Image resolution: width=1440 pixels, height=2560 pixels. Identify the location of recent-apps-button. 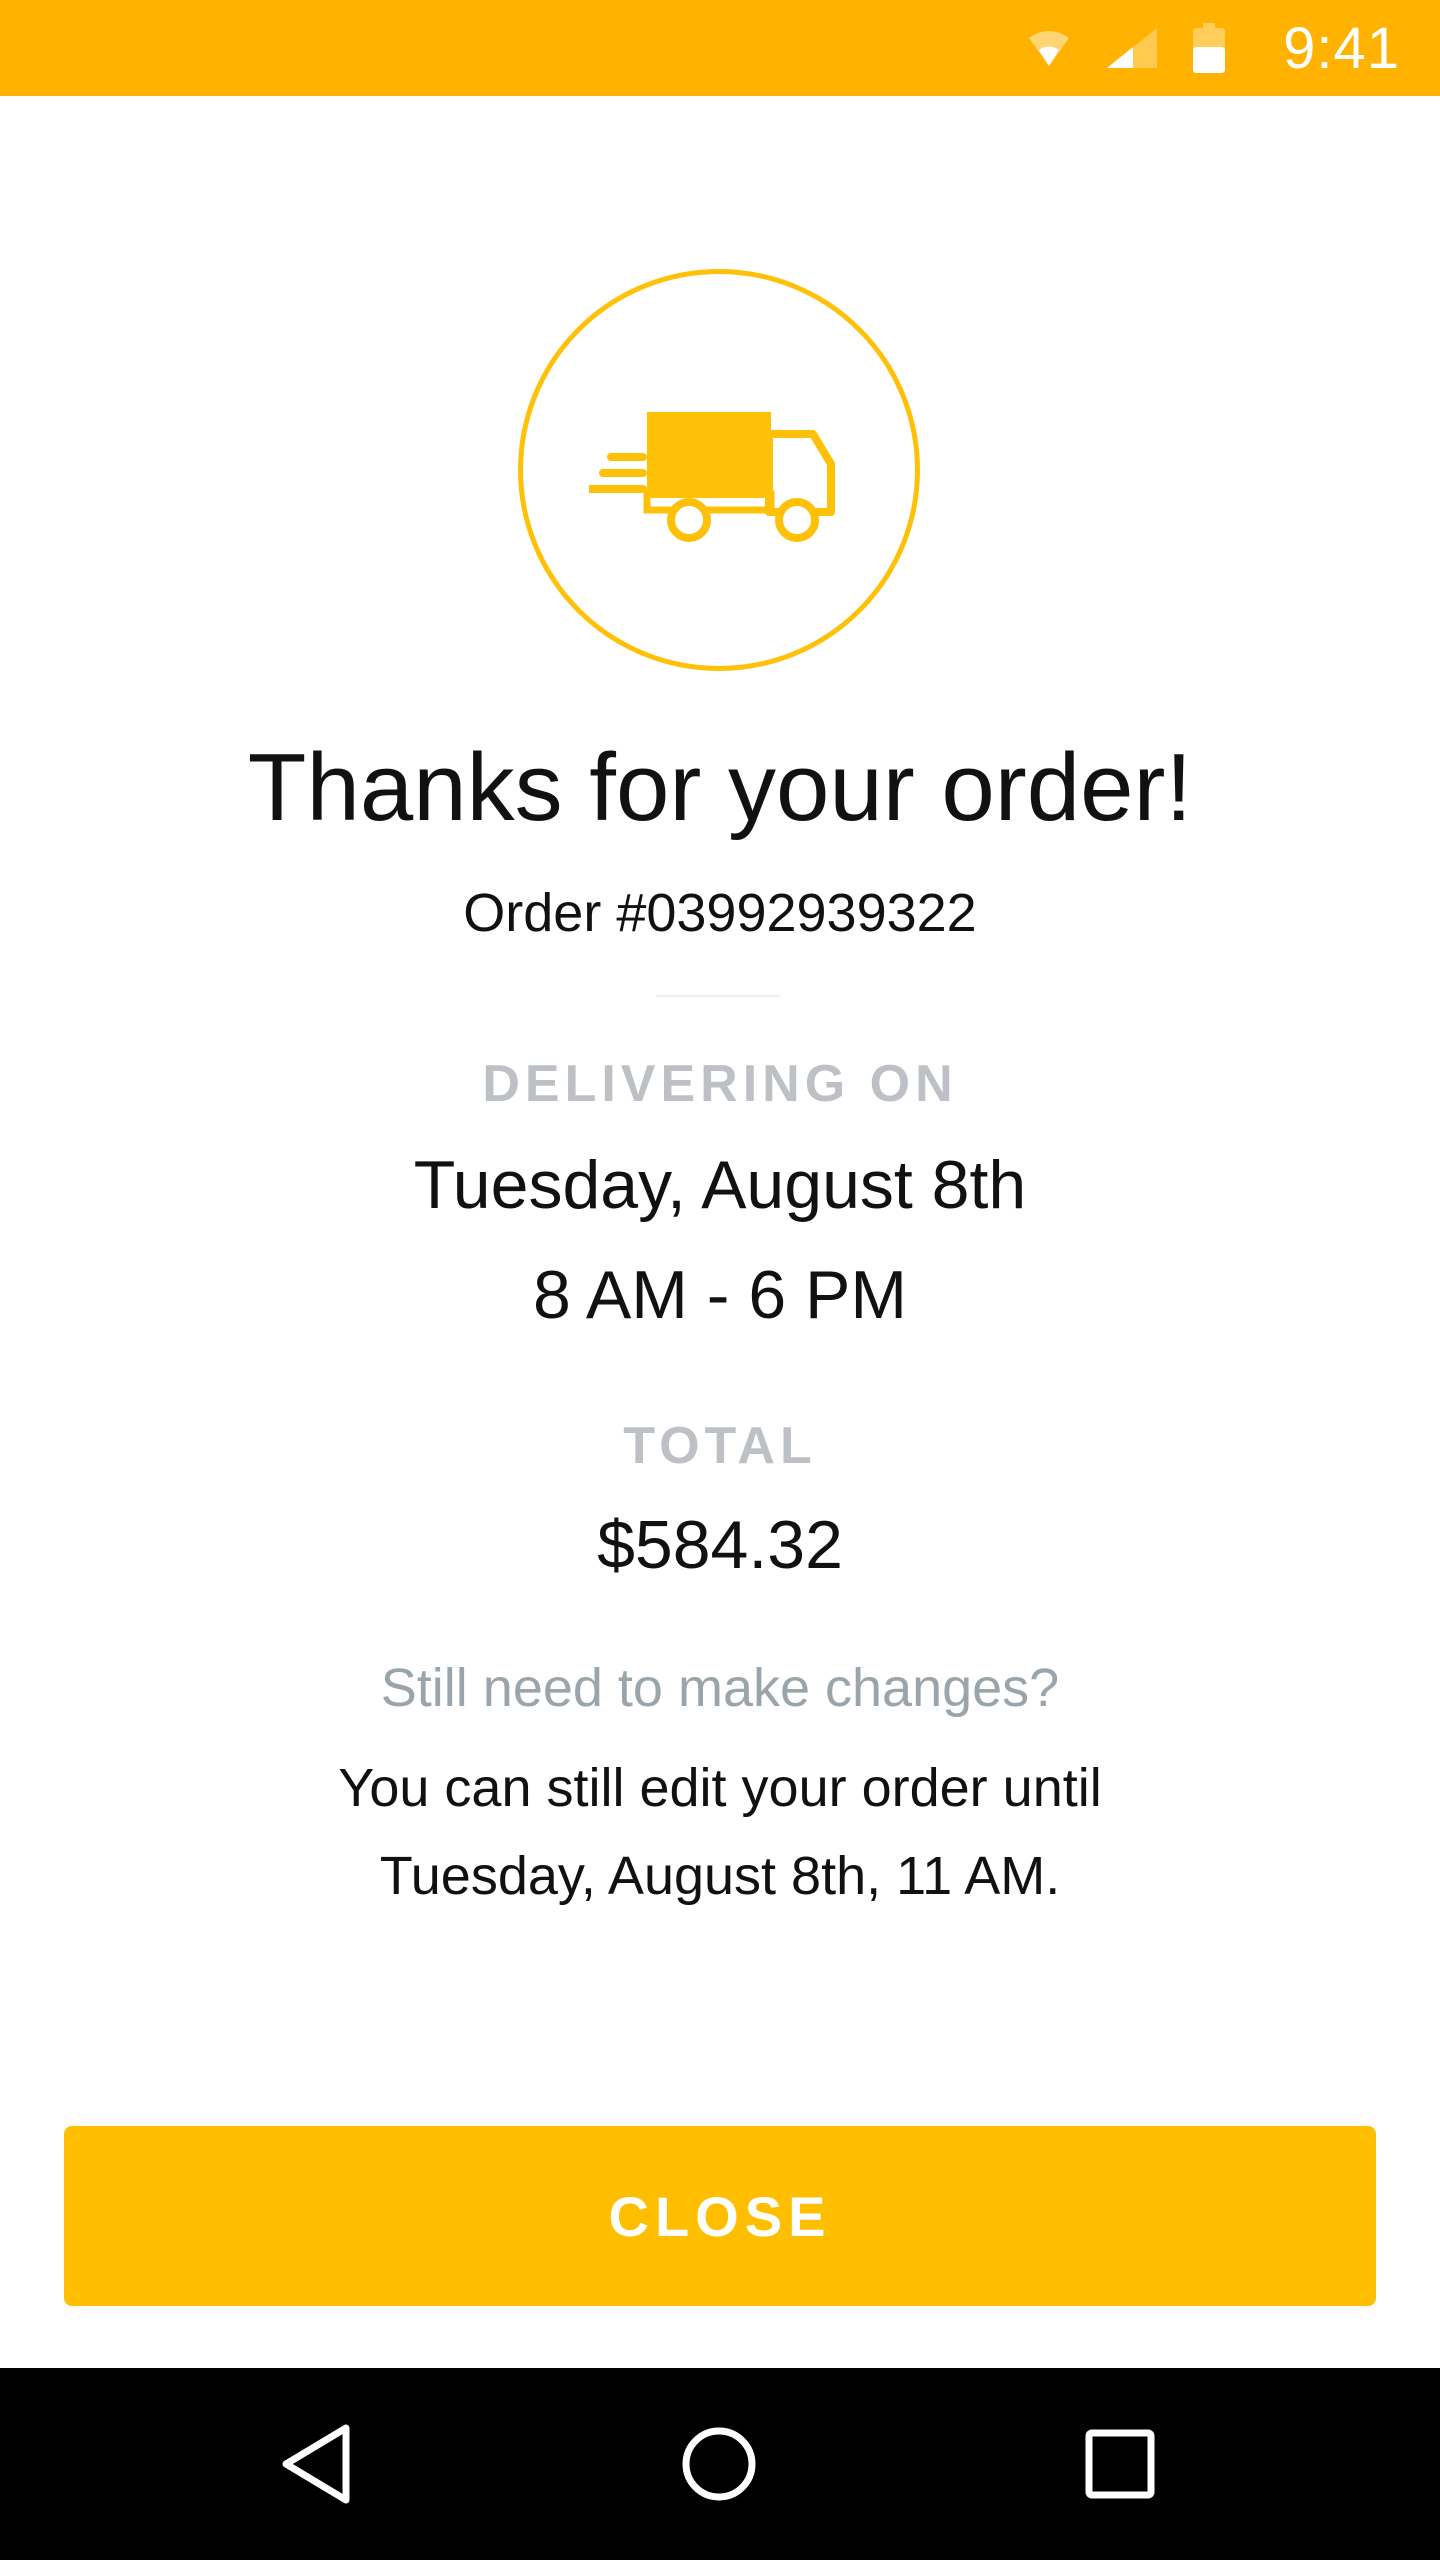
(1120, 2464).